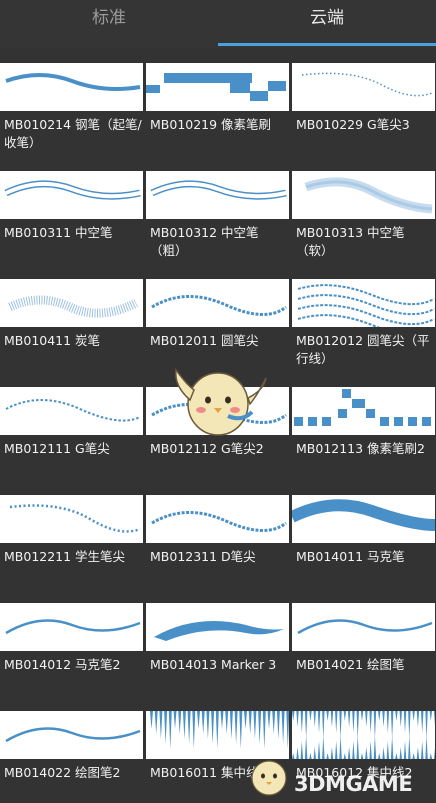 The width and height of the screenshot is (436, 803). I want to click on tab-bar: 标准 云端, so click(218, 24).